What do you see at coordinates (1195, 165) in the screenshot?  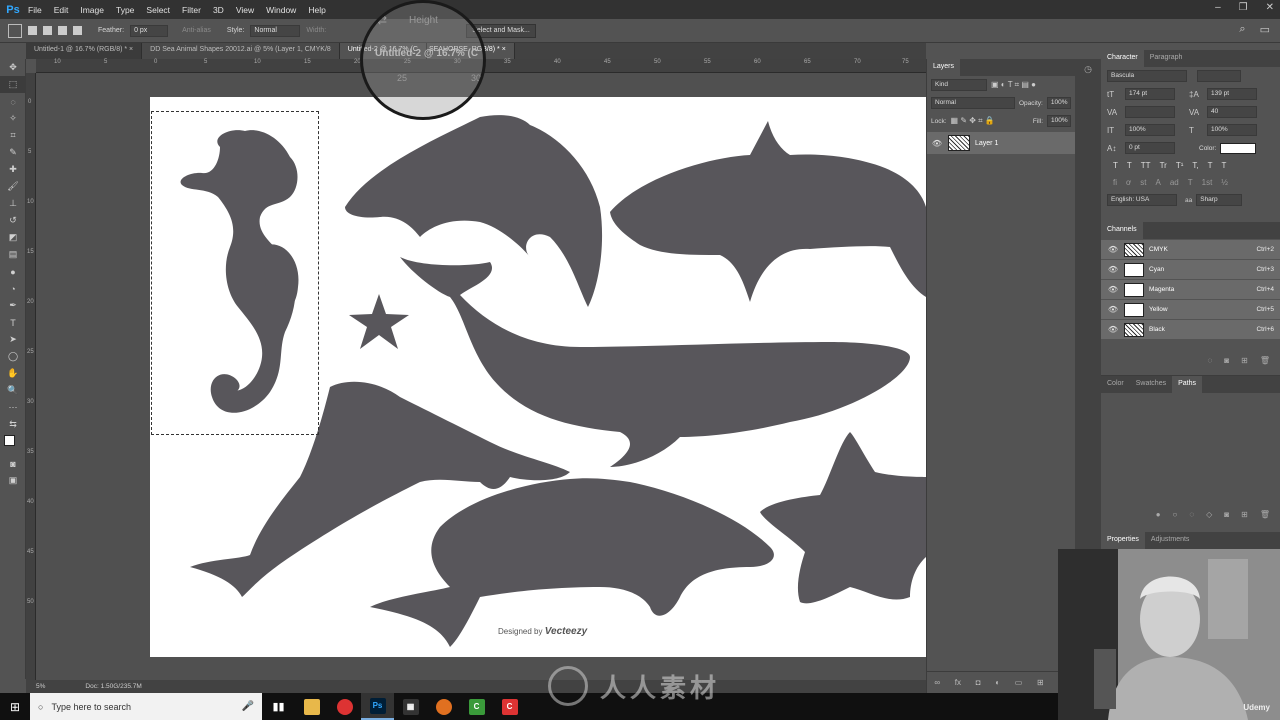 I see `subscript-icon: T,` at bounding box center [1195, 165].